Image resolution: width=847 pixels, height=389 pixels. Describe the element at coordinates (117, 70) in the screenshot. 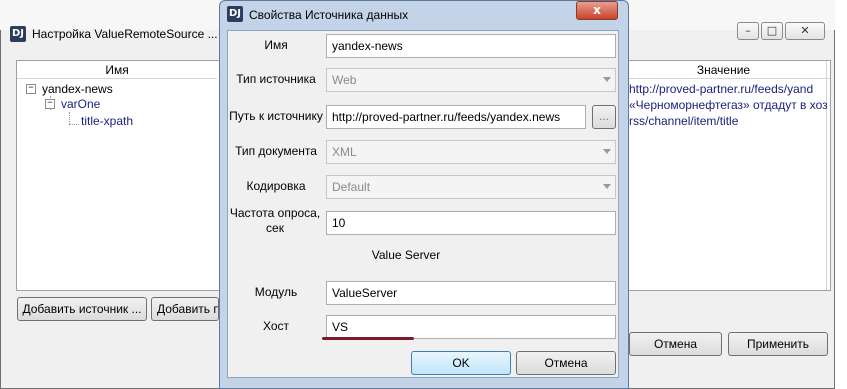

I see `column-header-name: Имя` at that location.